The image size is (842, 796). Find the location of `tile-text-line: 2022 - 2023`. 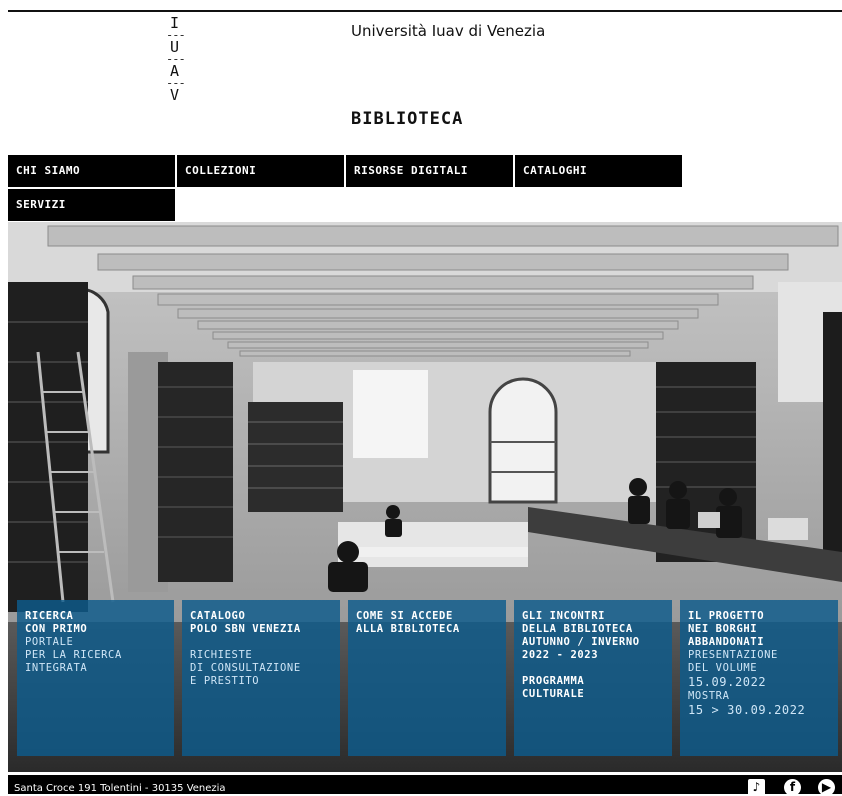

tile-text-line: 2022 - 2023 is located at coordinates (560, 655).